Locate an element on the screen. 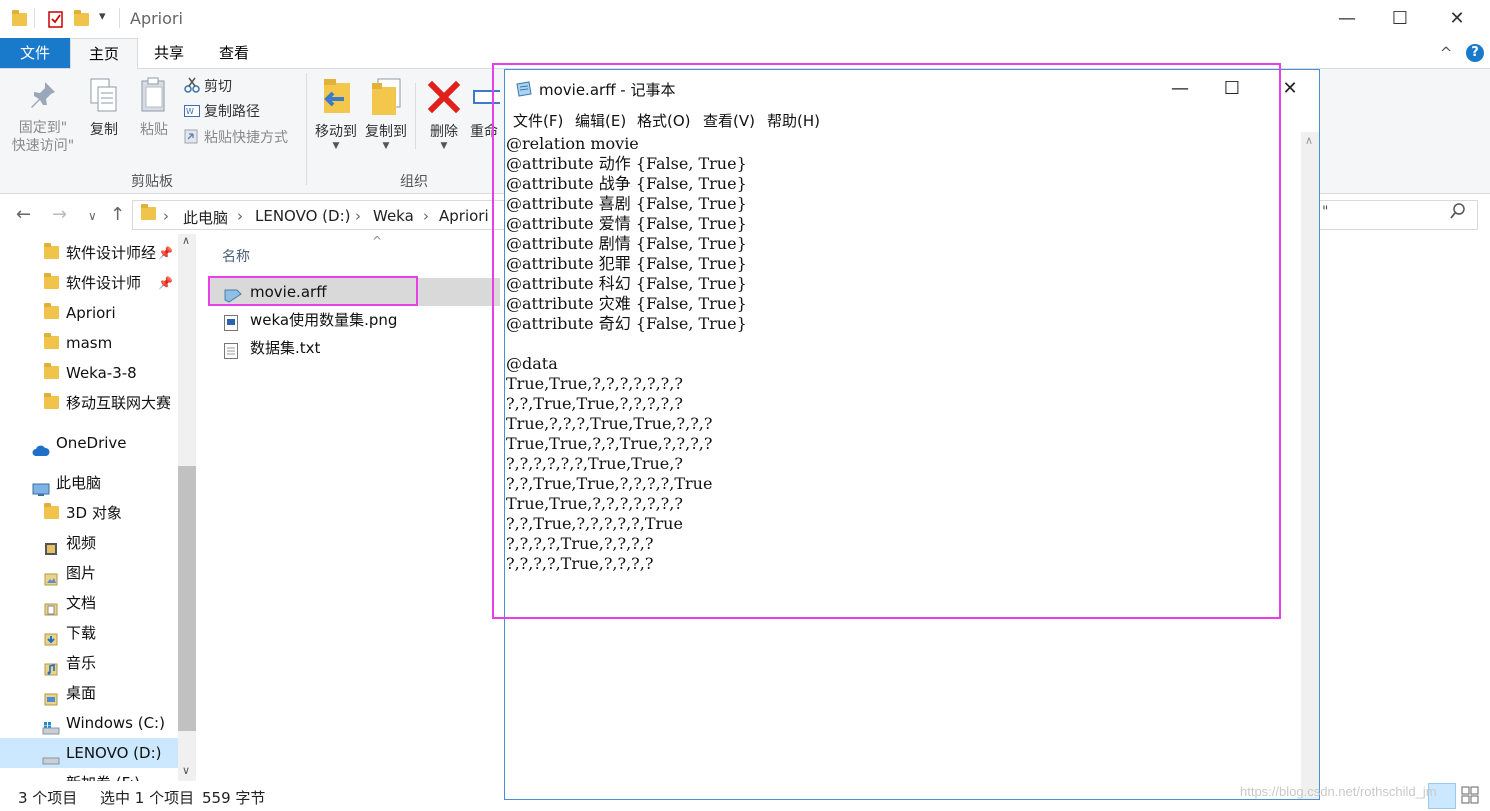 This screenshot has width=1490, height=811. tab-view: 查看 is located at coordinates (234, 53).